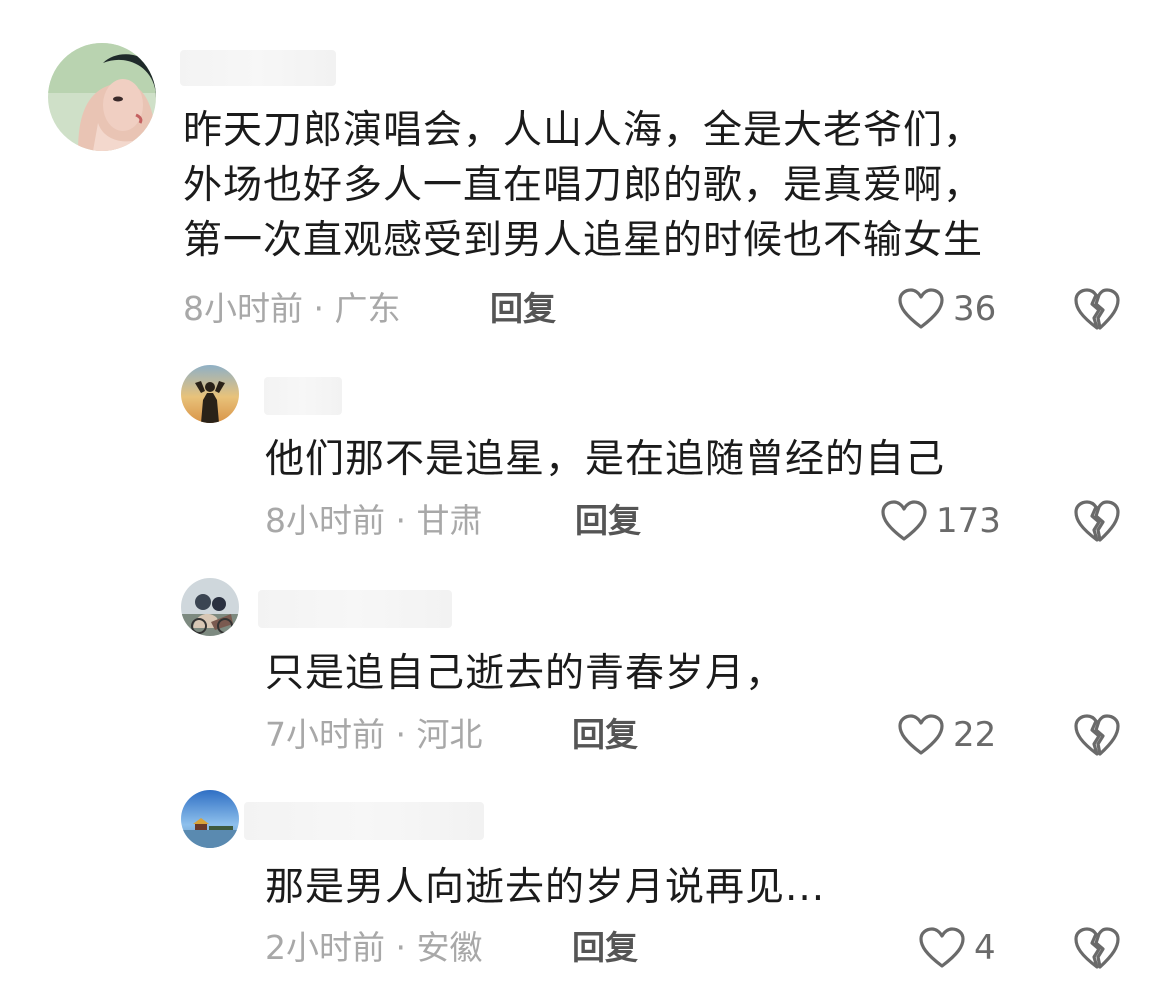  I want to click on comment-text-line: 只是追自己逝去的青春岁月，, so click(525, 673).